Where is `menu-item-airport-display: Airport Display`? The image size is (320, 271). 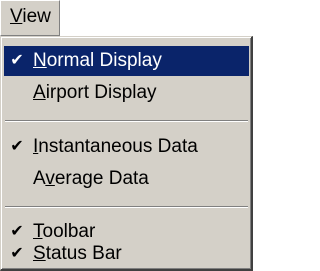 menu-item-airport-display: Airport Display is located at coordinates (126, 93).